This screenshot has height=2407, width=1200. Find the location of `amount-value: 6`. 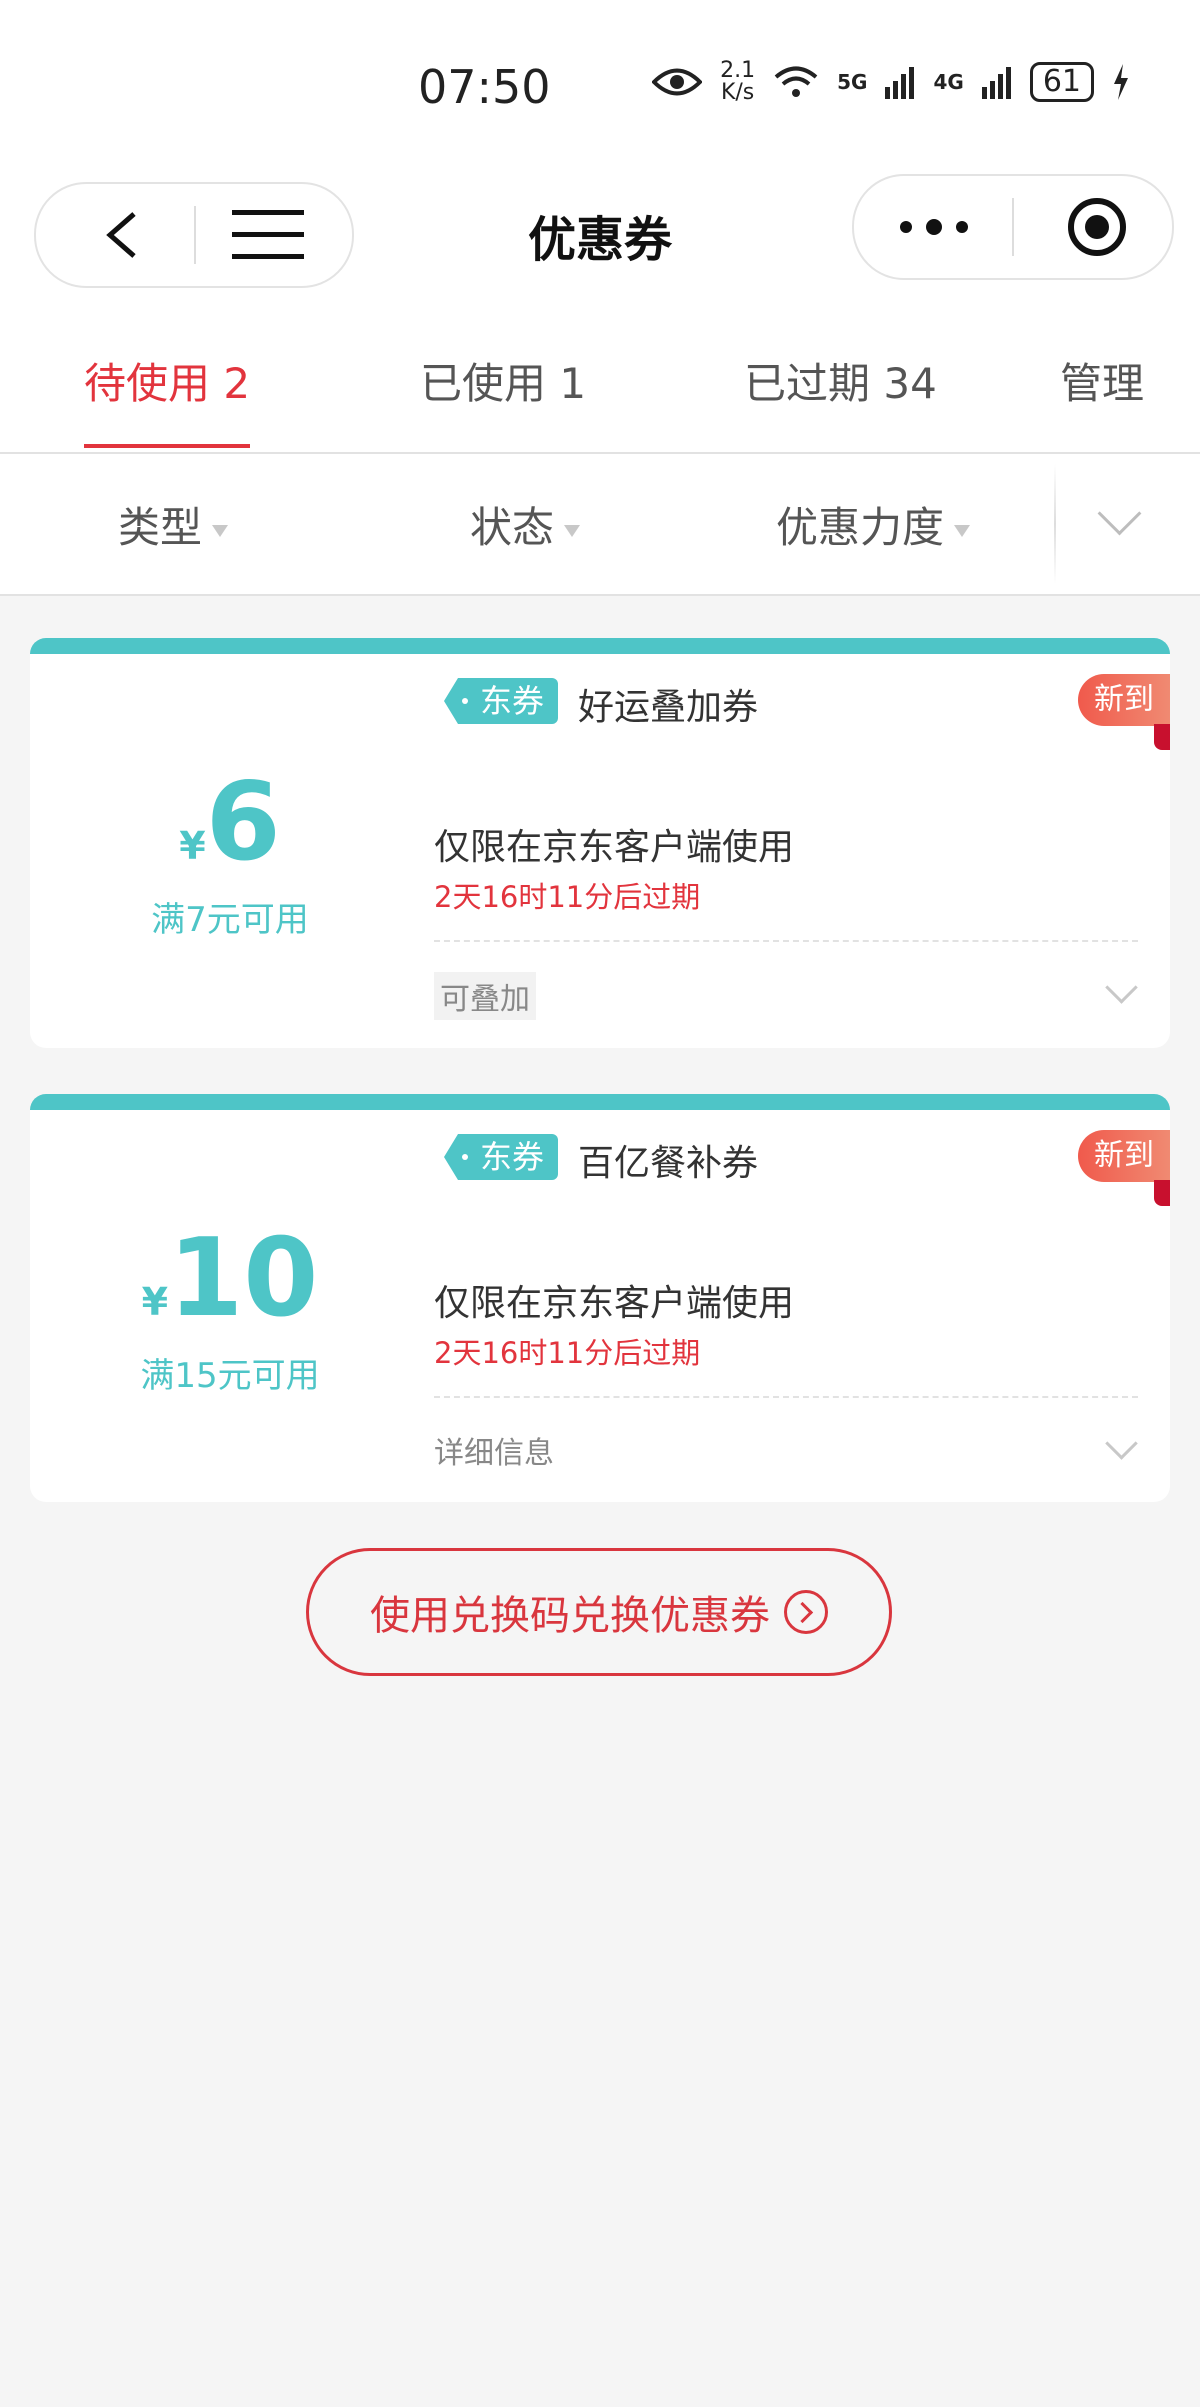

amount-value: 6 is located at coordinates (243, 822).